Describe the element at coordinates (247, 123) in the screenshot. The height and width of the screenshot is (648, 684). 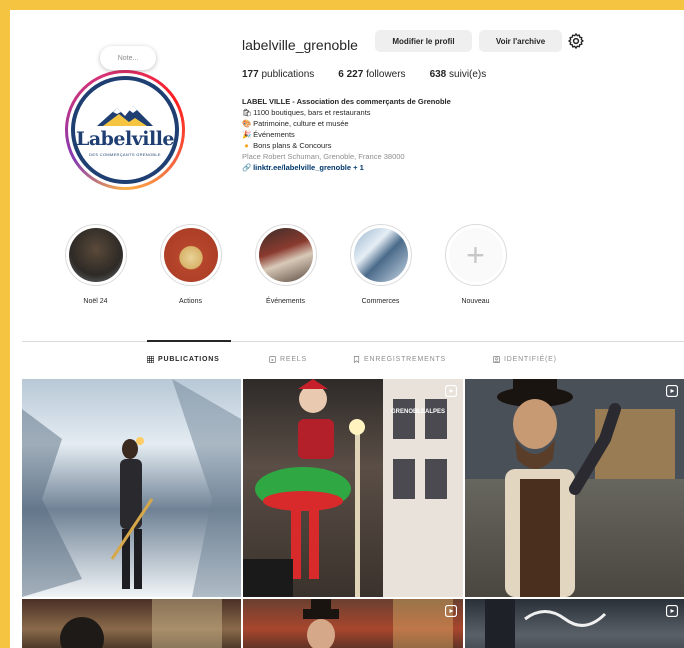
I see `palette-icon: 🎨` at that location.